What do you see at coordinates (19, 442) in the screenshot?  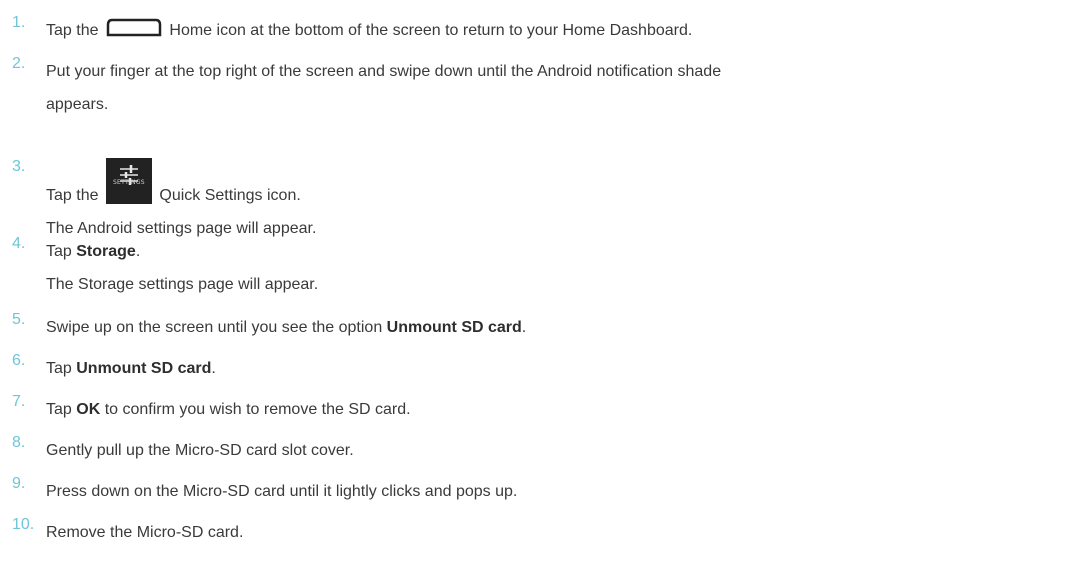 I see `step-number: 8.` at bounding box center [19, 442].